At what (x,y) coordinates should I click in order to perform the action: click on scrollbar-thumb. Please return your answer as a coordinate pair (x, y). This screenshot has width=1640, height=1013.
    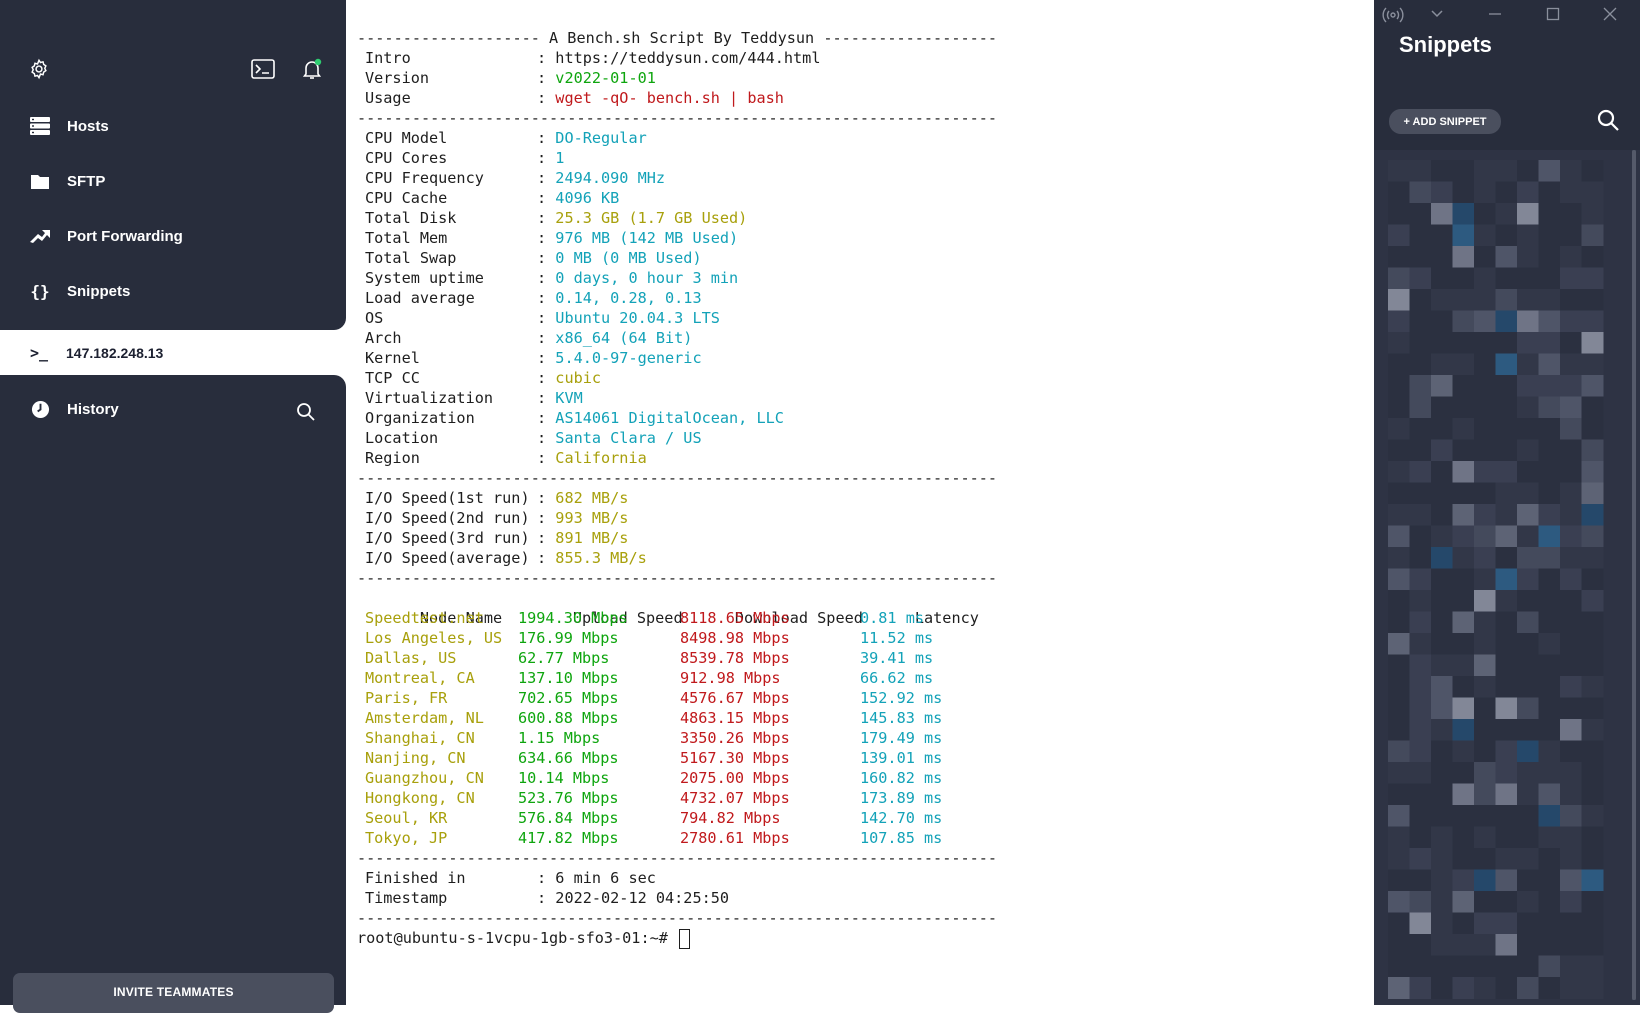
    Looking at the image, I should click on (1634, 575).